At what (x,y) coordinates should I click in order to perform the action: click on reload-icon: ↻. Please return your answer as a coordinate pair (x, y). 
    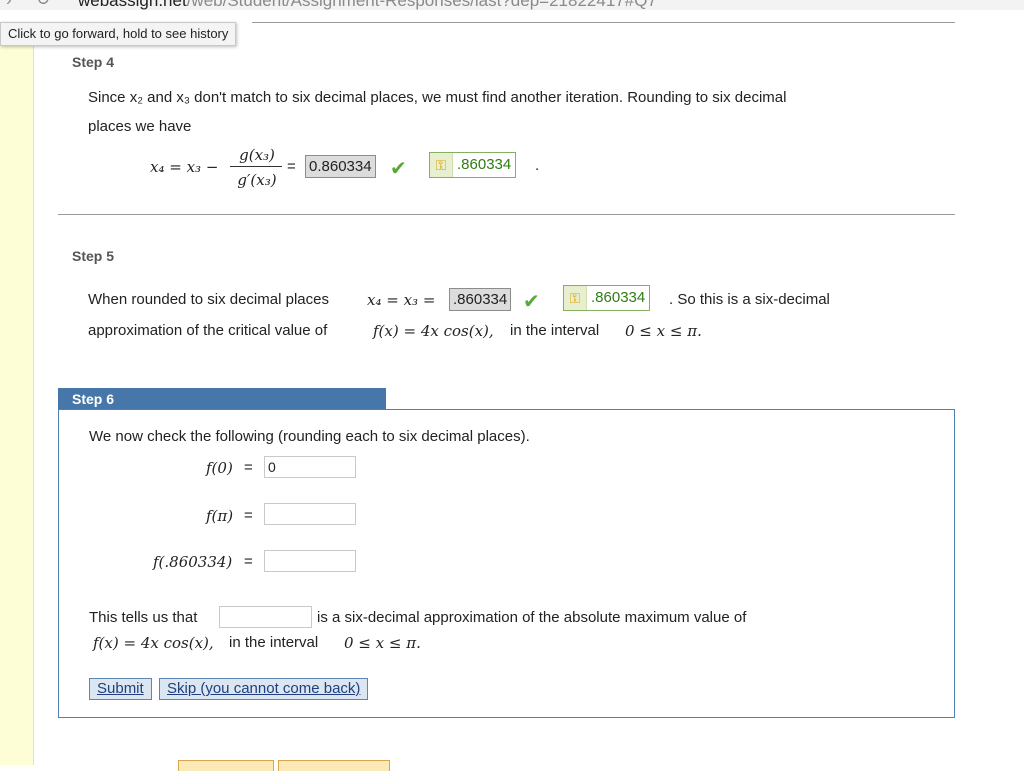
    Looking at the image, I should click on (43, 5).